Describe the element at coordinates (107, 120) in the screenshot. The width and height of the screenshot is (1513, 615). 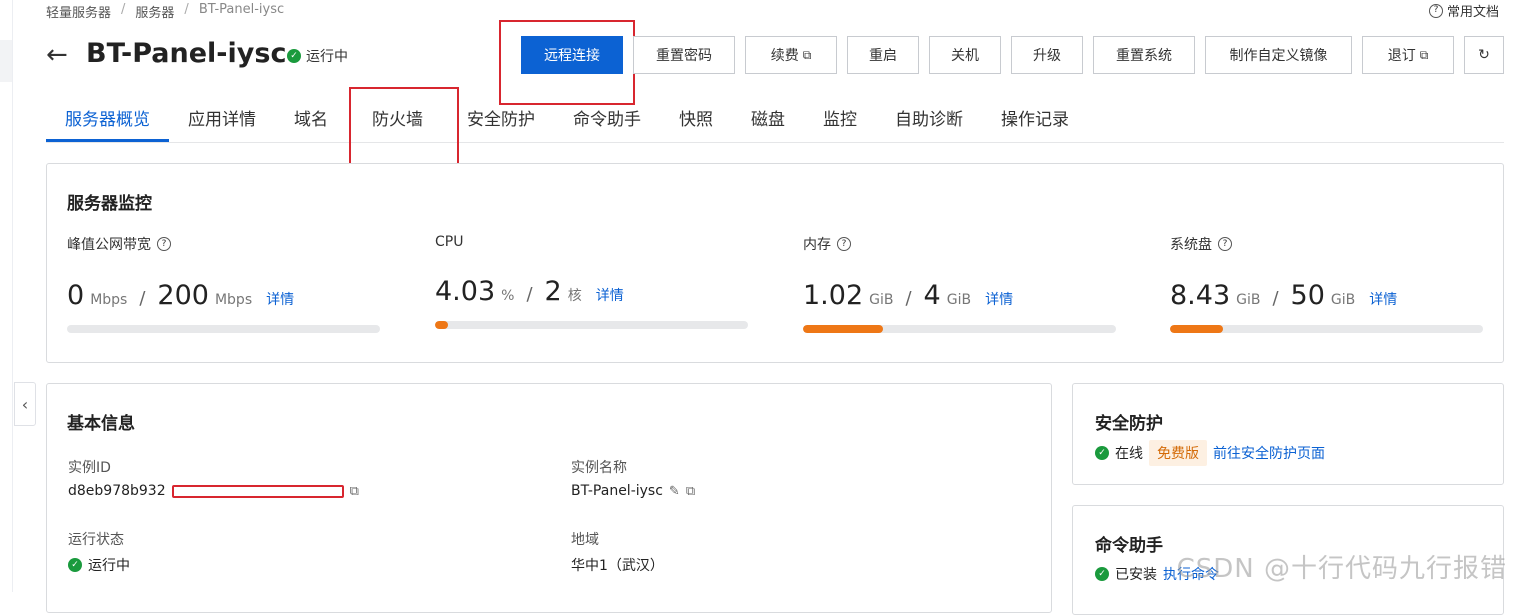
I see `tab-overview: 服务器概览` at that location.